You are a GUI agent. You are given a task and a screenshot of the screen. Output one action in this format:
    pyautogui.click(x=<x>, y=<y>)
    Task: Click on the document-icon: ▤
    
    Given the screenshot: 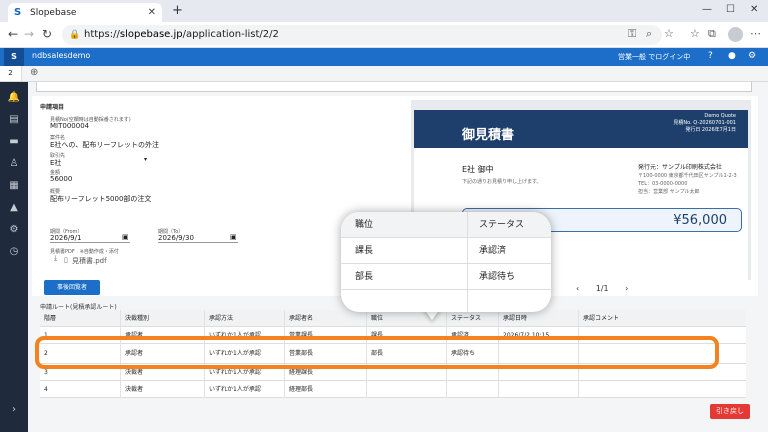 What is the action you would take?
    pyautogui.click(x=14, y=119)
    